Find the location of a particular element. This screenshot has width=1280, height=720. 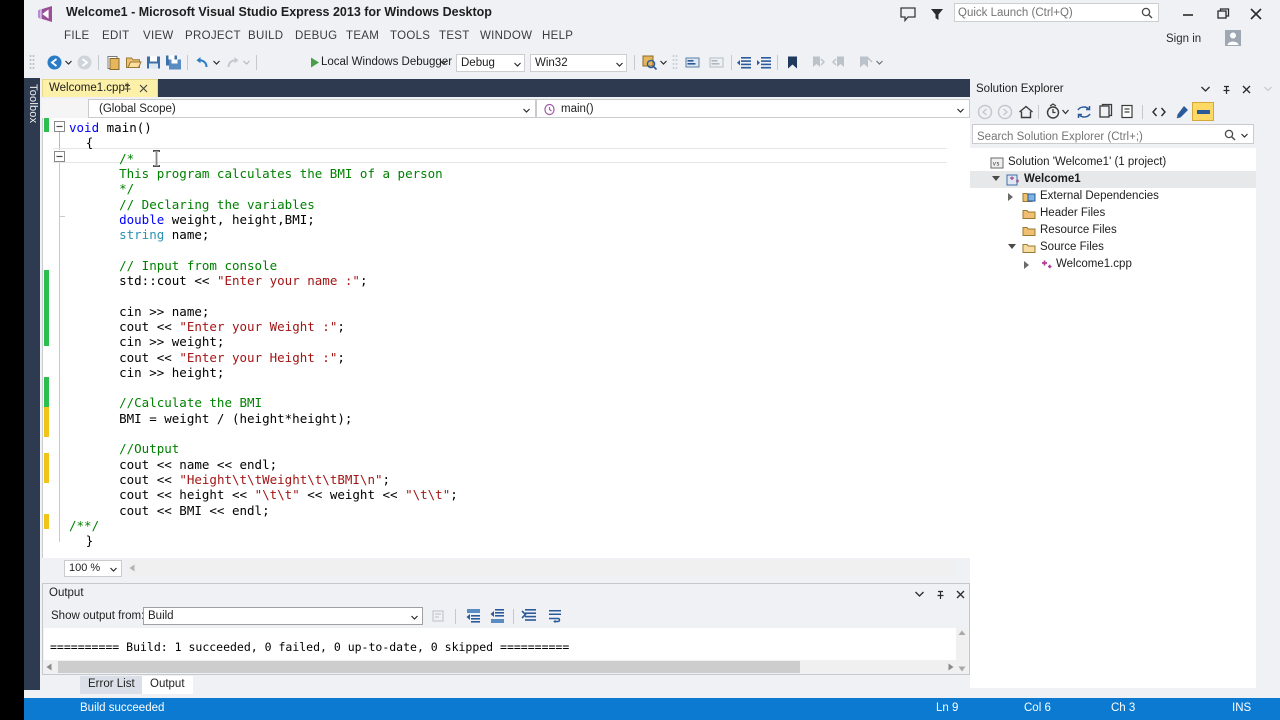

new-project-icon is located at coordinates (113, 62).